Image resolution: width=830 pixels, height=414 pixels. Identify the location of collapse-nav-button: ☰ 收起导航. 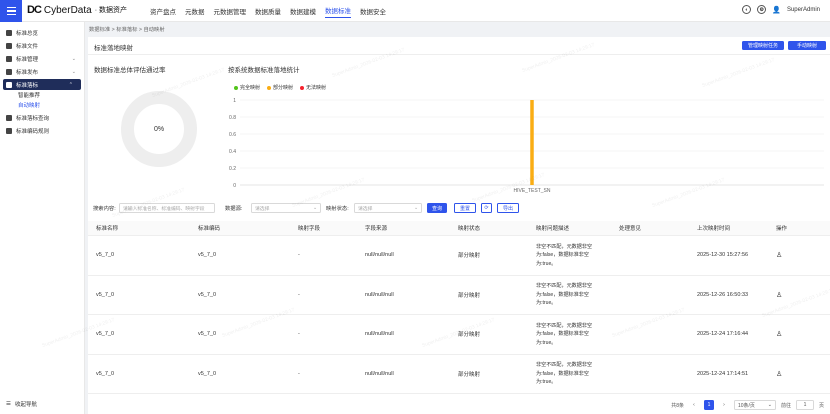
(21, 404).